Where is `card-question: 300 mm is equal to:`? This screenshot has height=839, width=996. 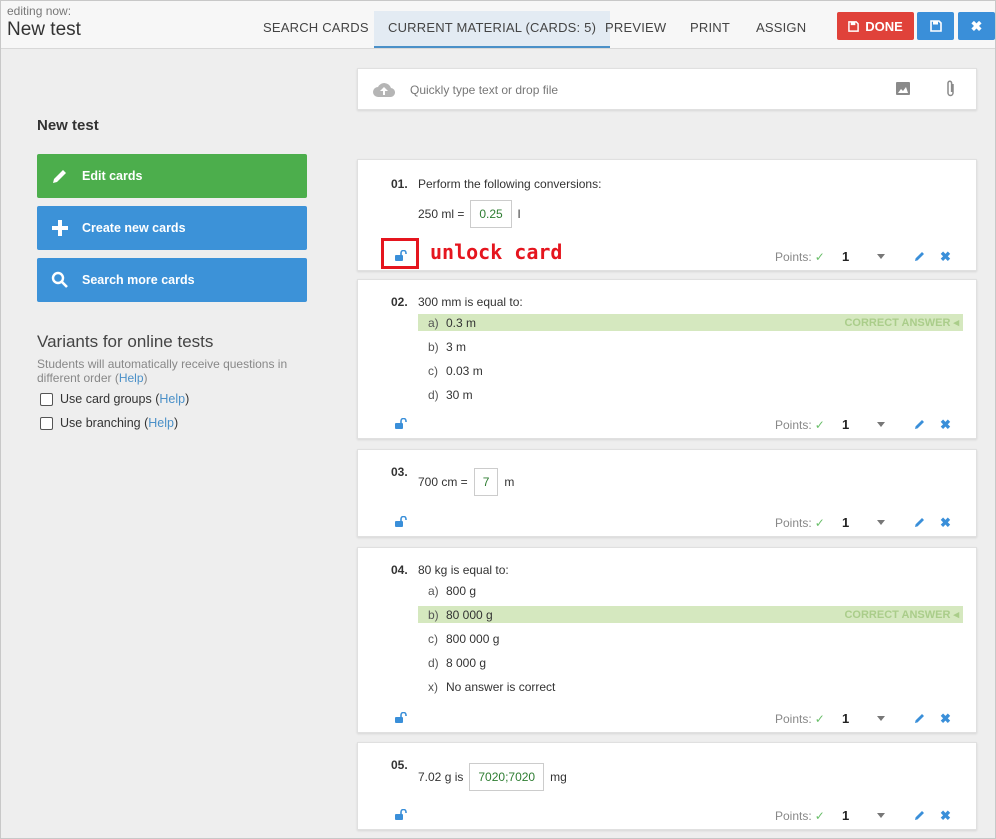
card-question: 300 mm is equal to: is located at coordinates (470, 302).